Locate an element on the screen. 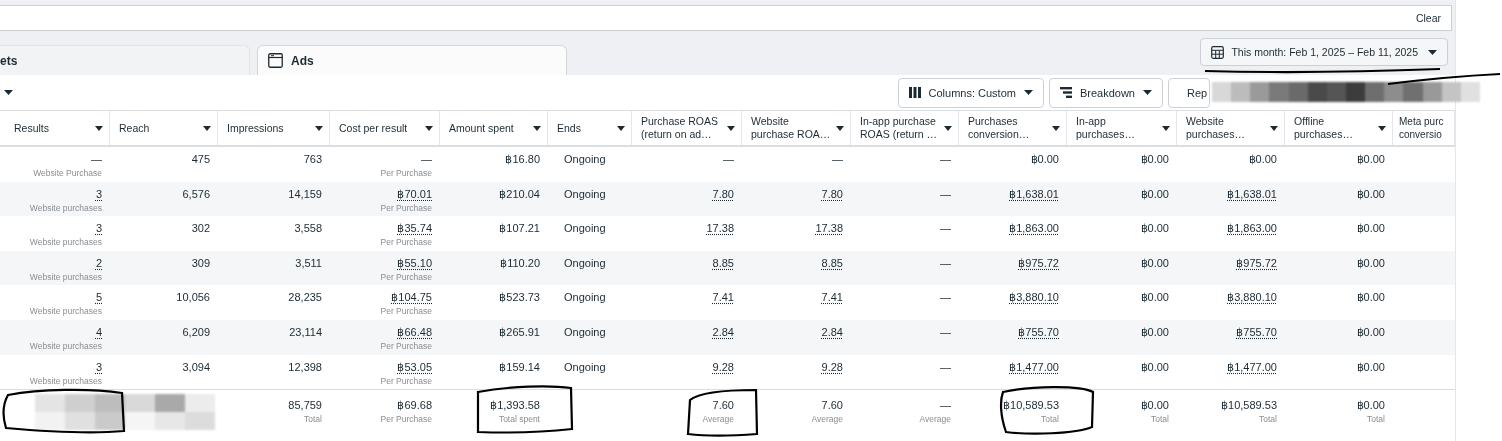  value-link: ฿104.75 is located at coordinates (411, 298).